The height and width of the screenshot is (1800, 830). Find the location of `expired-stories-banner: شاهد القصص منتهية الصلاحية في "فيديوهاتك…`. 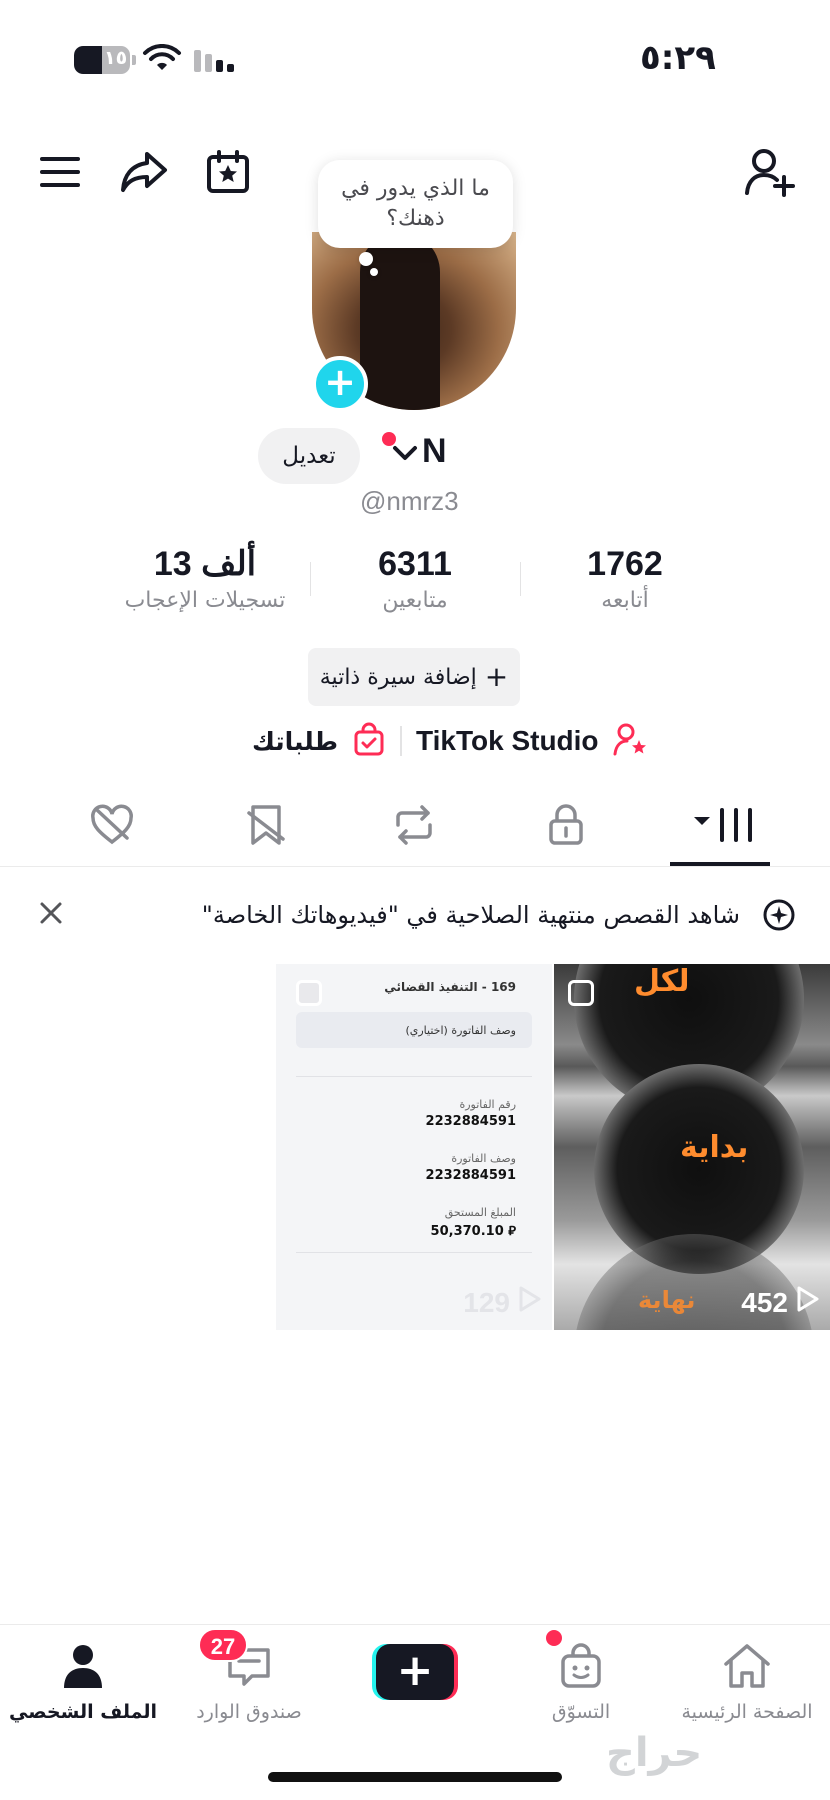

expired-stories-banner: شاهد القصص منتهية الصلاحية في "فيديوهاتك… is located at coordinates (415, 915).